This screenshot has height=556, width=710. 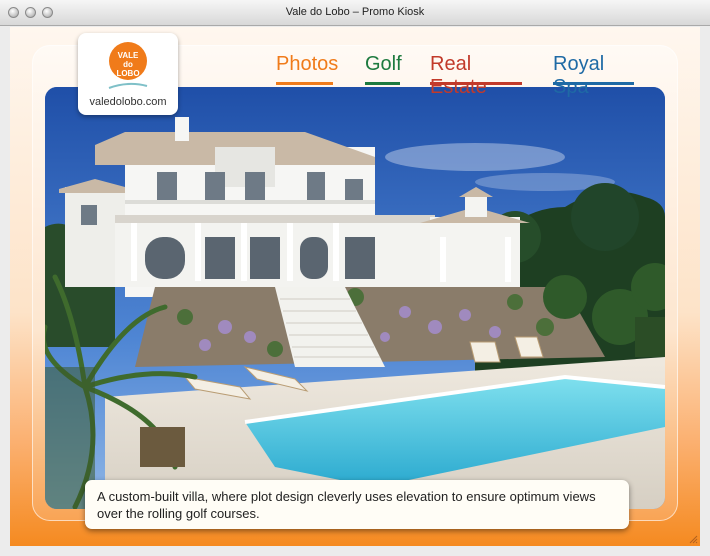 I want to click on logo-swoosh-icon, so click(x=128, y=85).